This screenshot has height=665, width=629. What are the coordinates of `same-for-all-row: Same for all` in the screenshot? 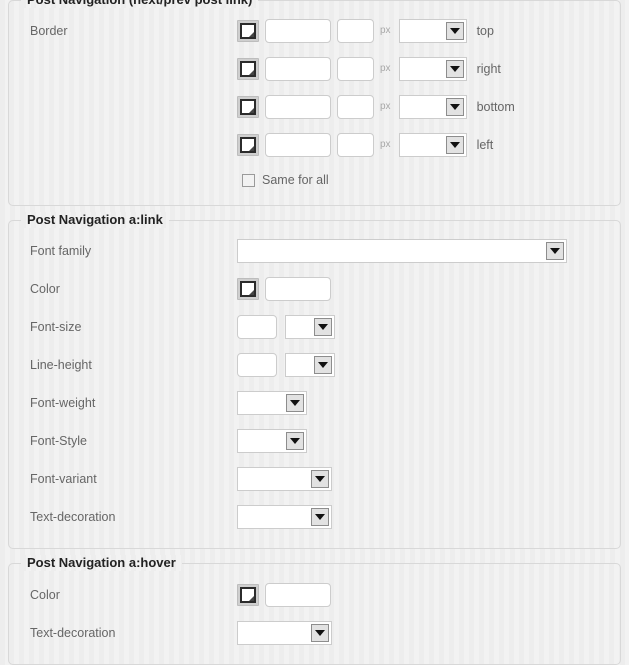 It's located at (314, 180).